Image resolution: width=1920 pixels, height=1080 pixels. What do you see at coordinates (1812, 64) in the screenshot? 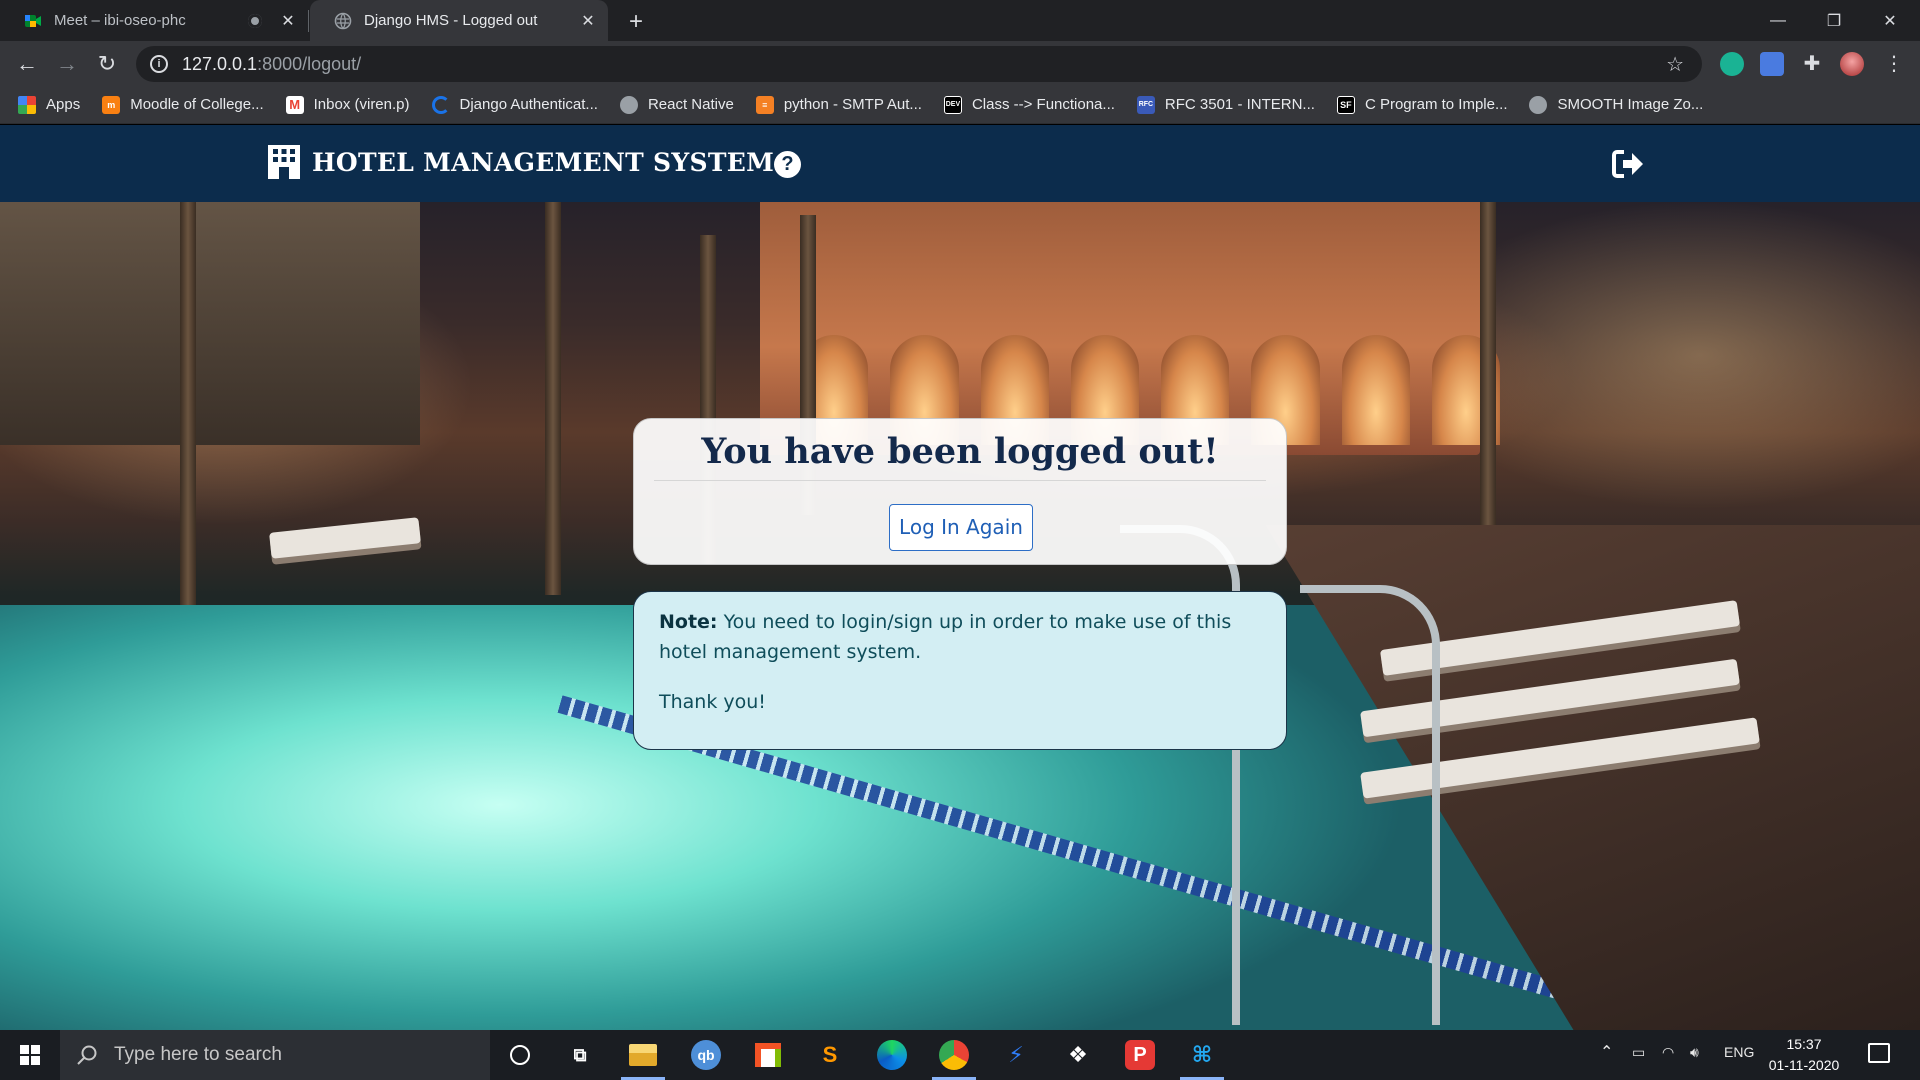
I see `extensions-puzzle-icon: ✚` at bounding box center [1812, 64].